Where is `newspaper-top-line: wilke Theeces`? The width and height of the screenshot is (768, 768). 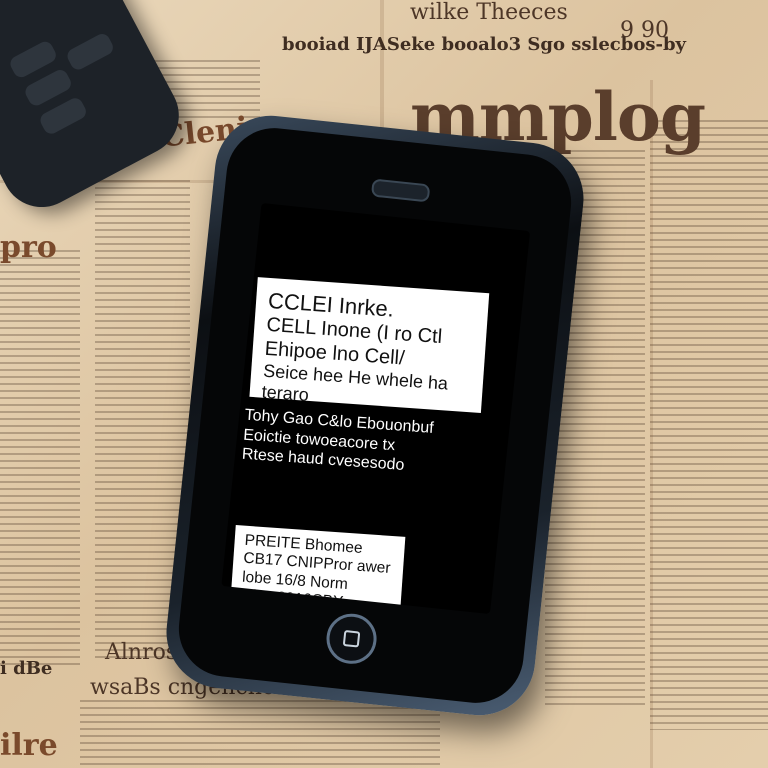 newspaper-top-line: wilke Theeces is located at coordinates (489, 12).